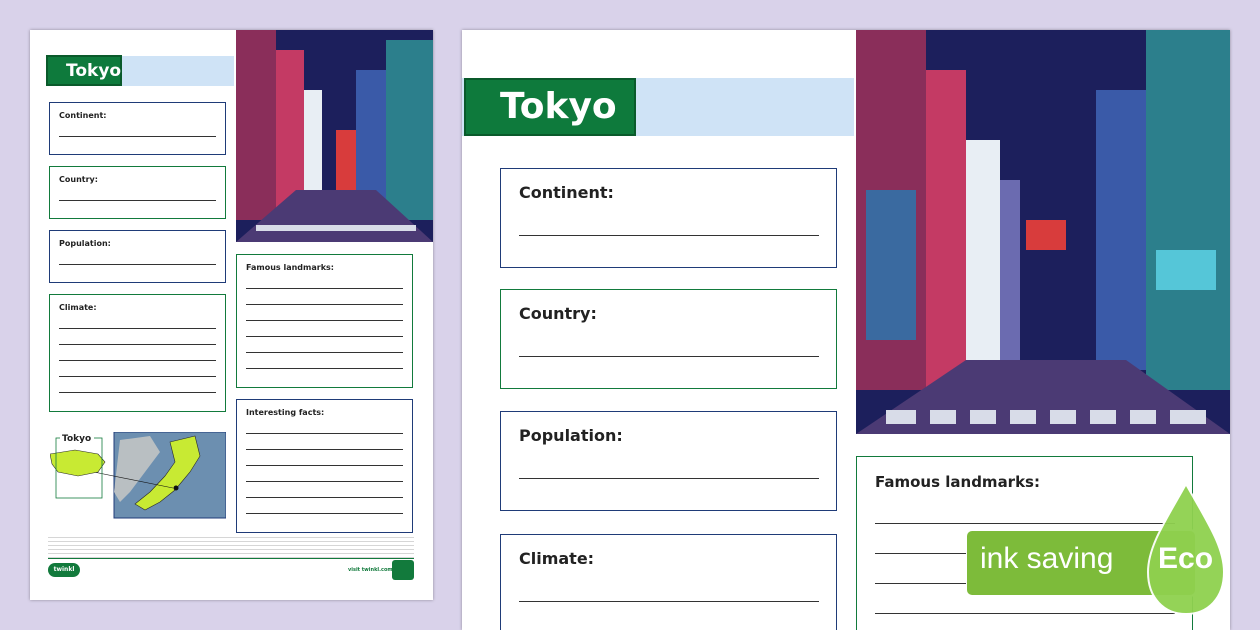  What do you see at coordinates (285, 412) in the screenshot?
I see `facts-label: Interesting facts:` at bounding box center [285, 412].